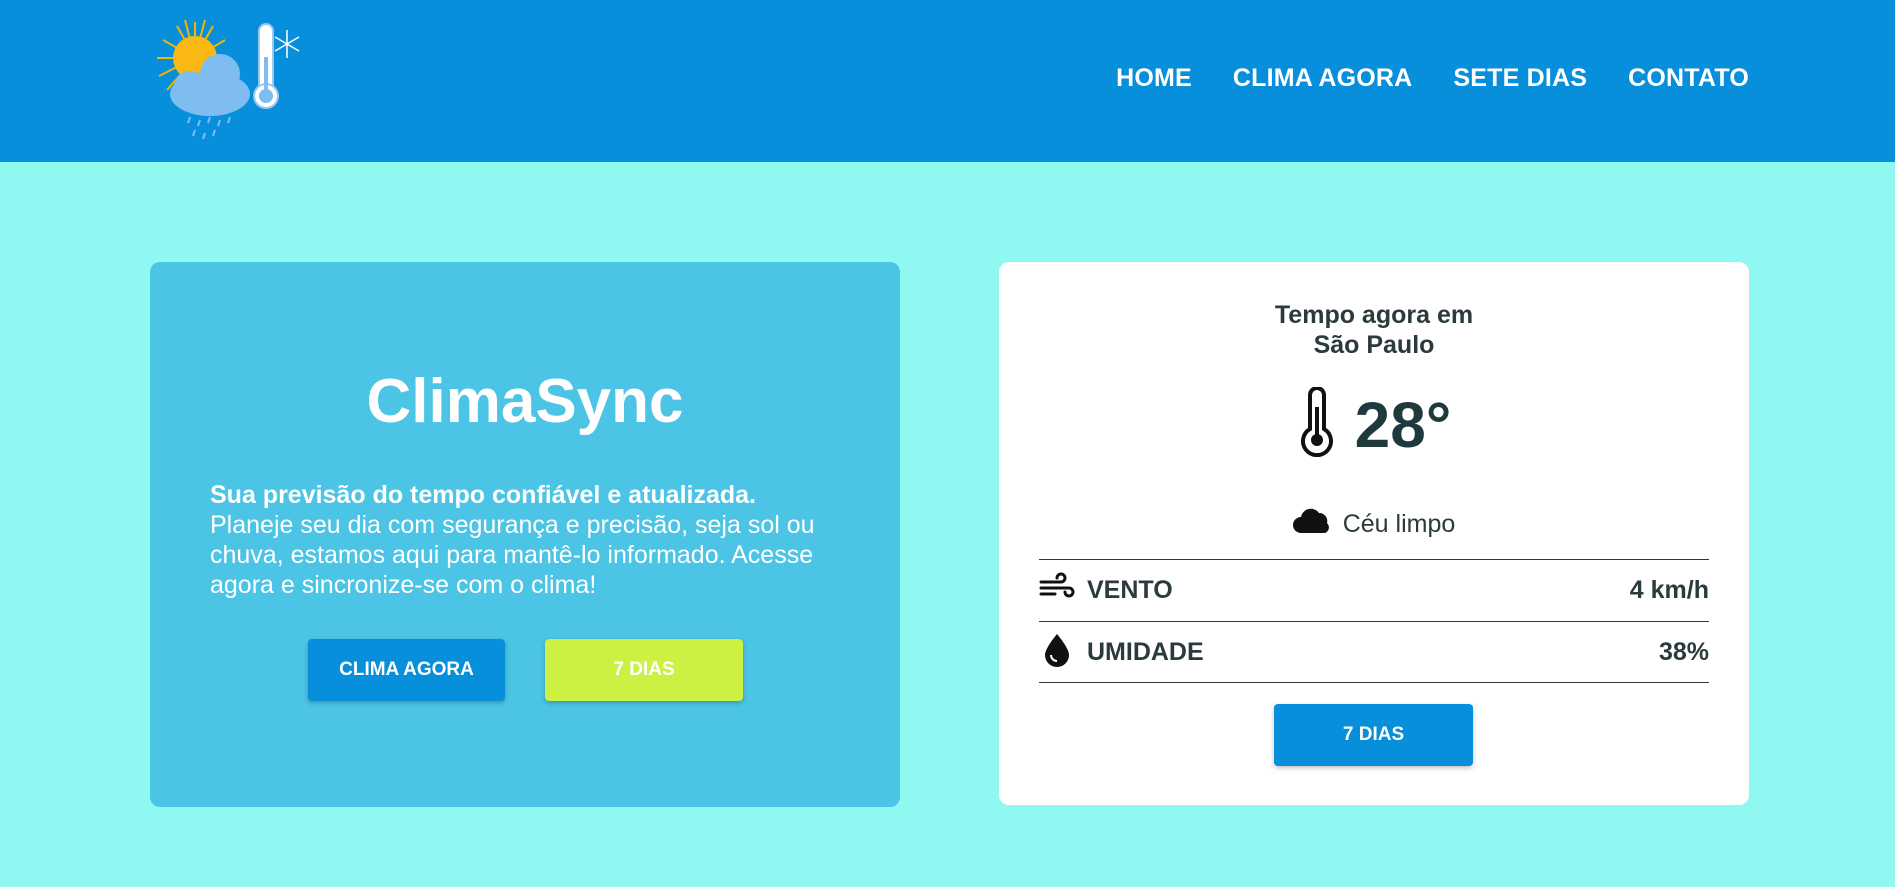  What do you see at coordinates (1323, 78) in the screenshot?
I see `nav-clima-agora: CLIMA AGORA` at bounding box center [1323, 78].